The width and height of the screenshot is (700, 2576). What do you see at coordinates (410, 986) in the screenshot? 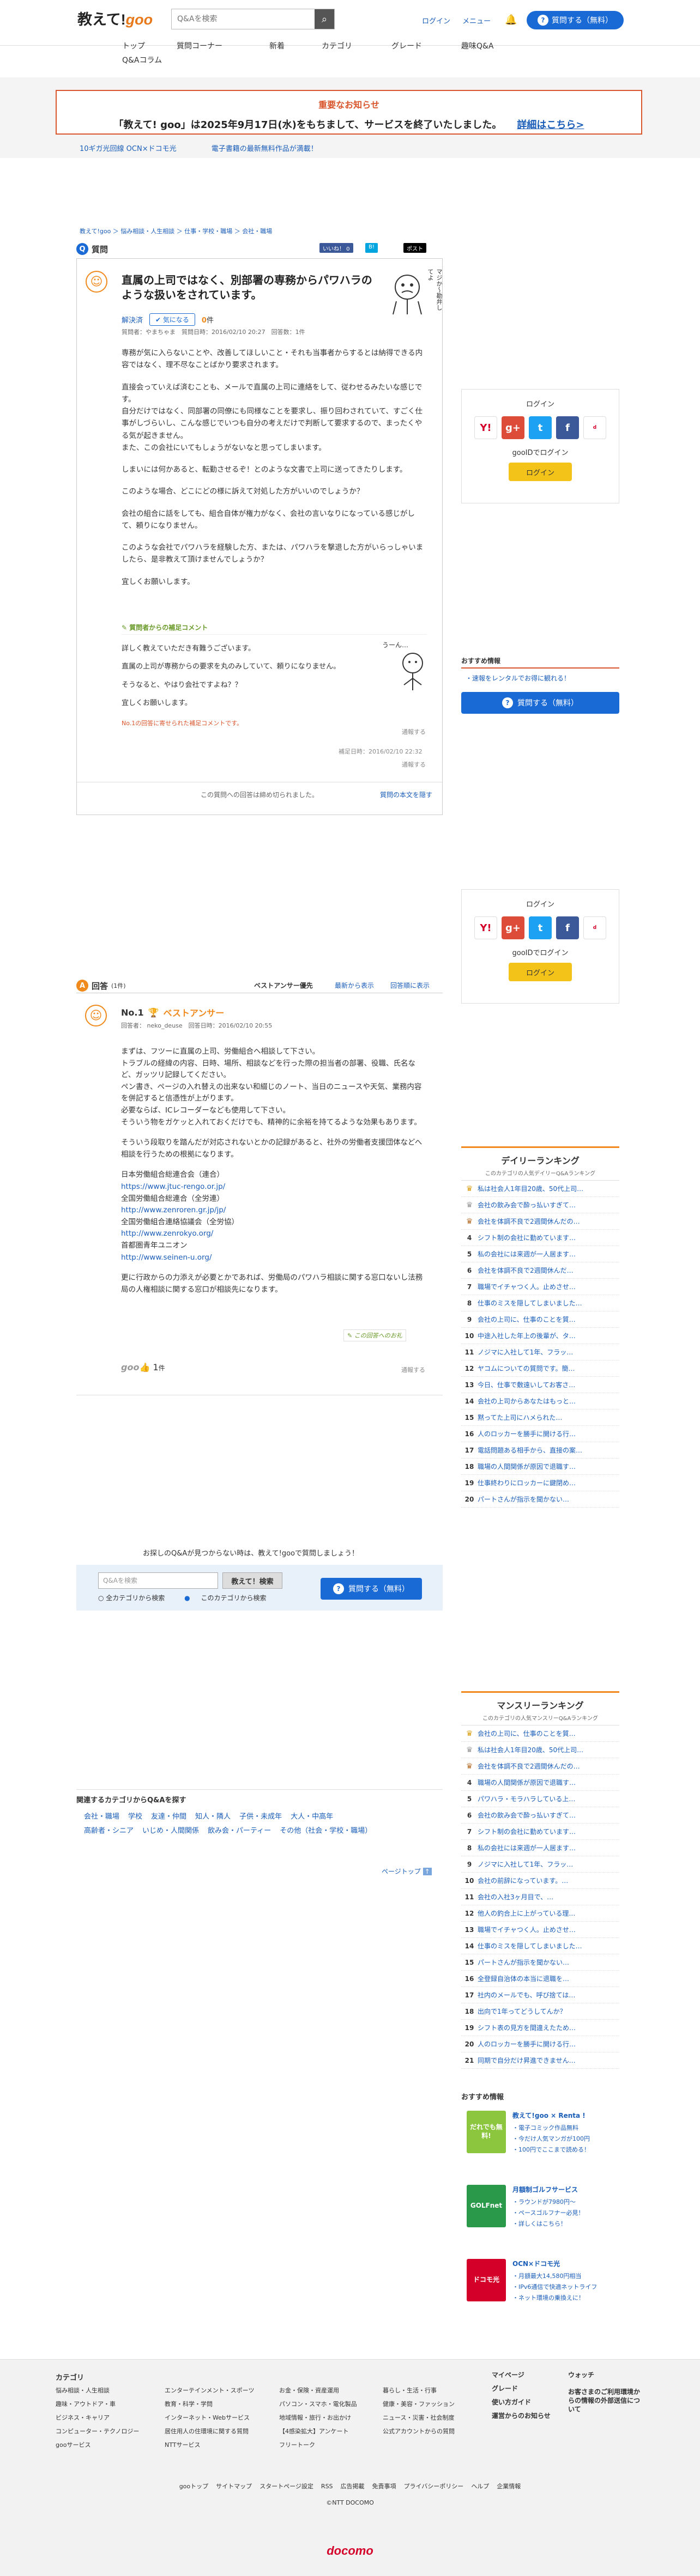
I see `tab-answer-order: 回答順に表示` at bounding box center [410, 986].